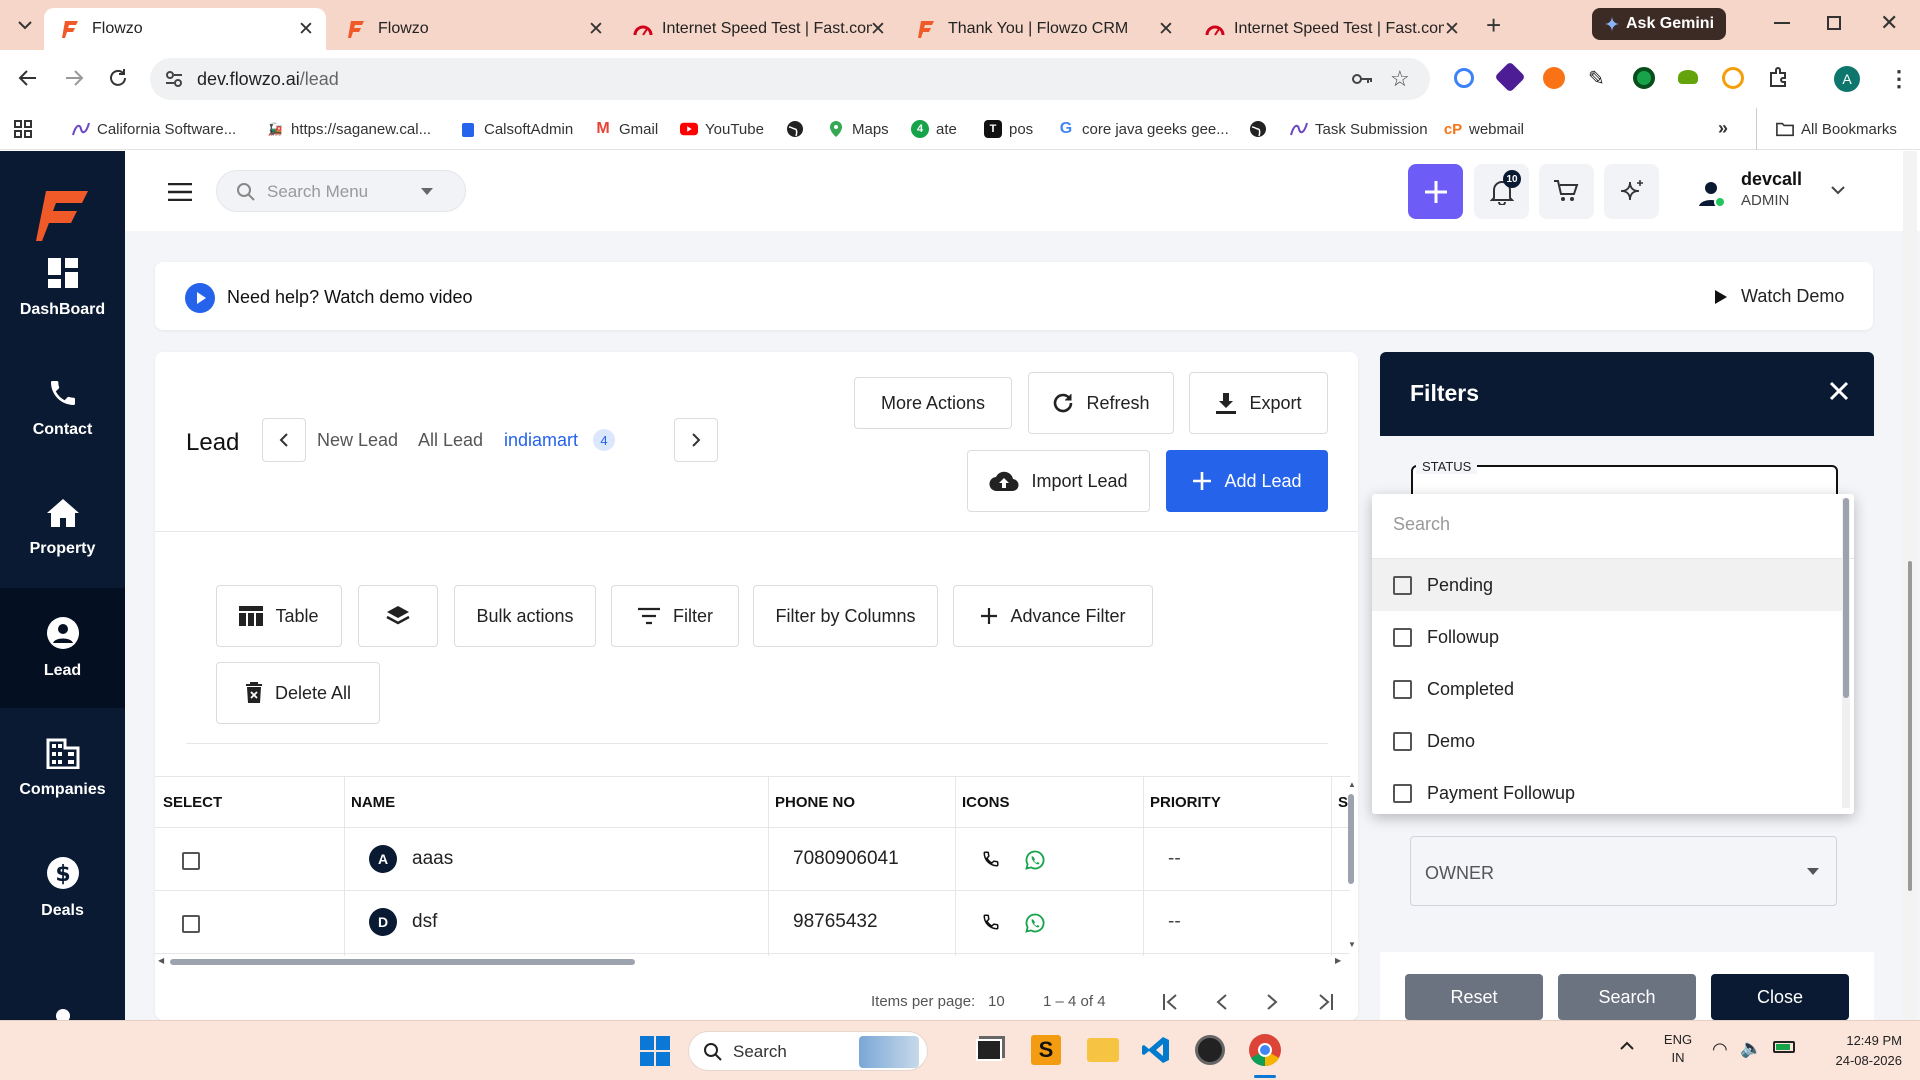  What do you see at coordinates (1782, 23) in the screenshot?
I see `minimize-window-icon` at bounding box center [1782, 23].